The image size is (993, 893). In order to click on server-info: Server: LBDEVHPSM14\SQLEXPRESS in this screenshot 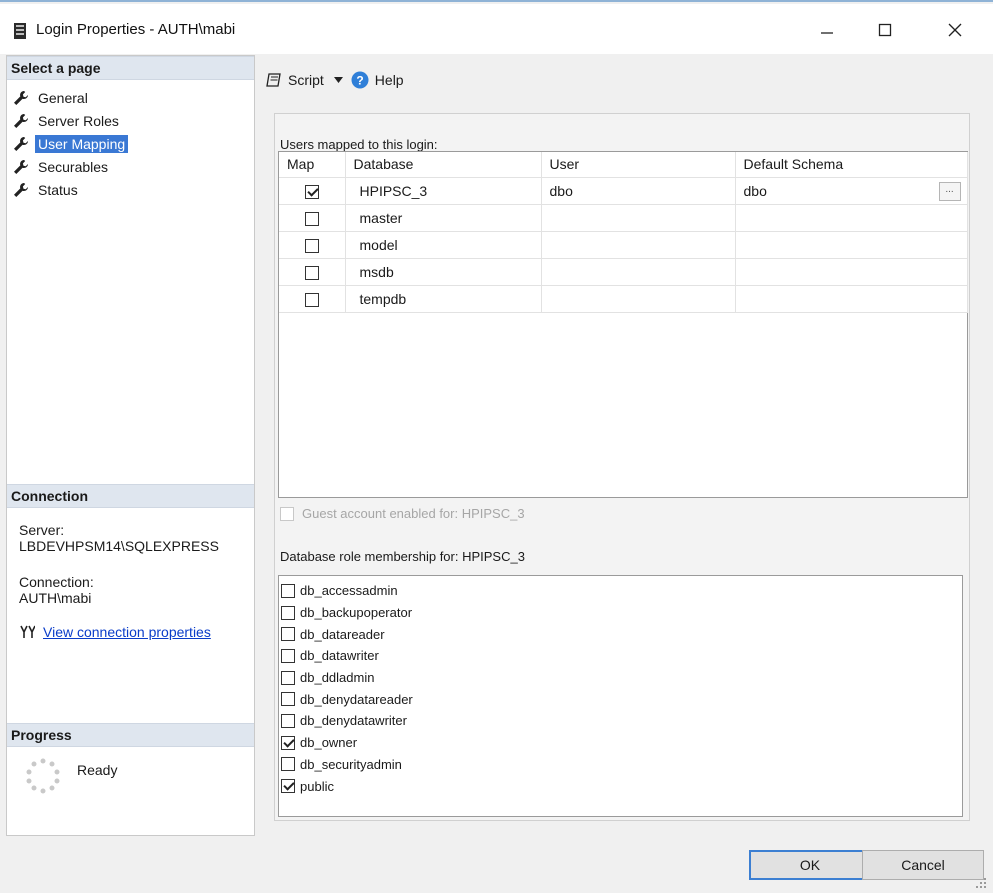, I will do `click(119, 538)`.